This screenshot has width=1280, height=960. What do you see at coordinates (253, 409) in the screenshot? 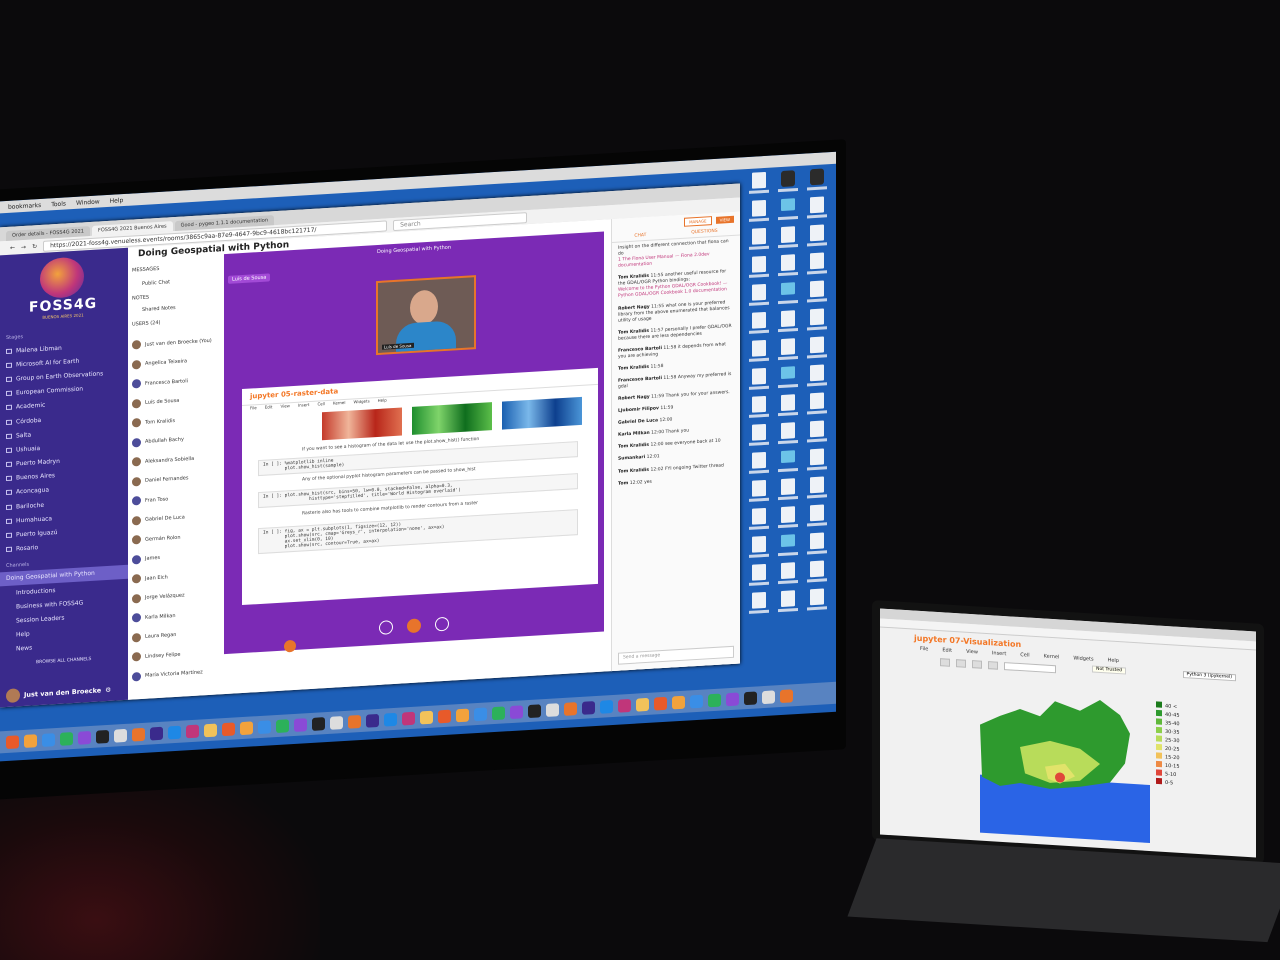
I see `jupyter-menu-item: File` at bounding box center [253, 409].